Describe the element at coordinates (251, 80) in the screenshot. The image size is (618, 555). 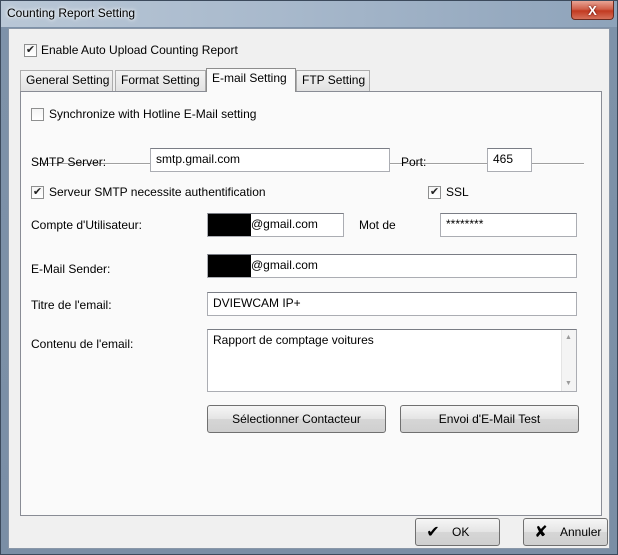
I see `tab-email-setting: E-mail Setting` at that location.